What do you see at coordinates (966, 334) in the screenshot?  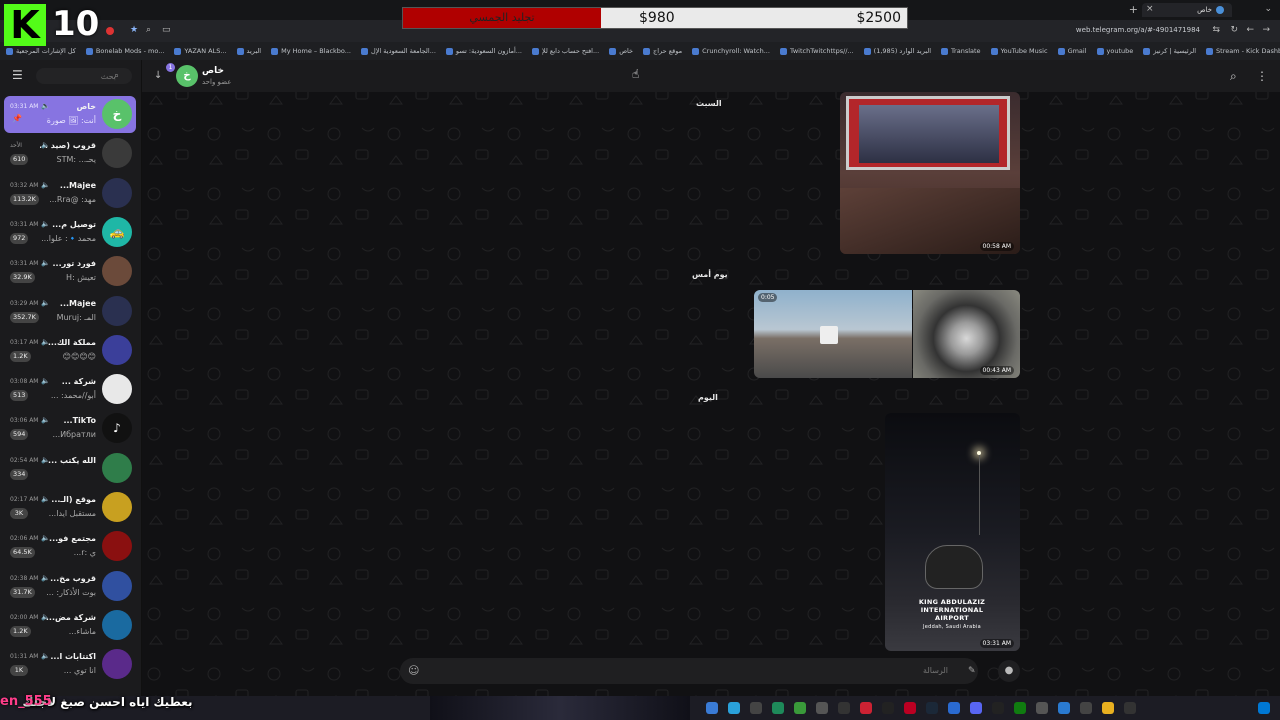 I see `wheel-photo` at bounding box center [966, 334].